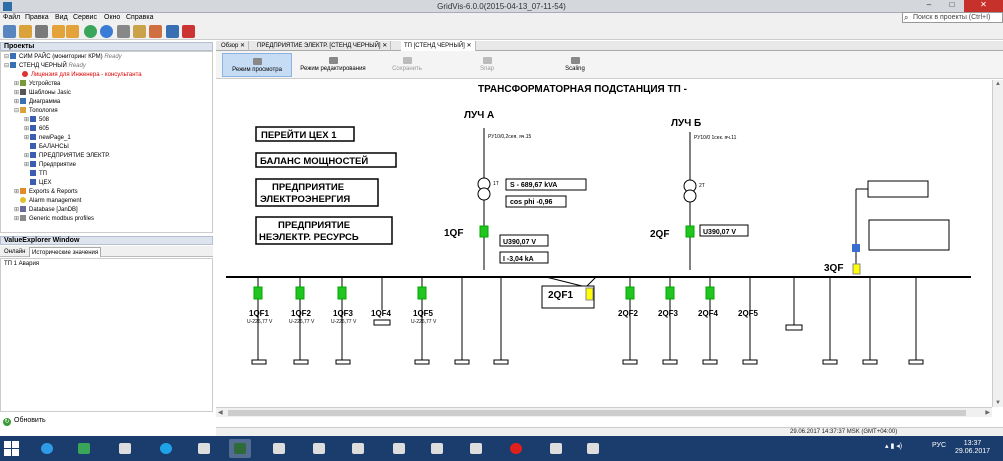  Describe the element at coordinates (407, 65) in the screenshot. I see `save-button: Сохранить` at that location.